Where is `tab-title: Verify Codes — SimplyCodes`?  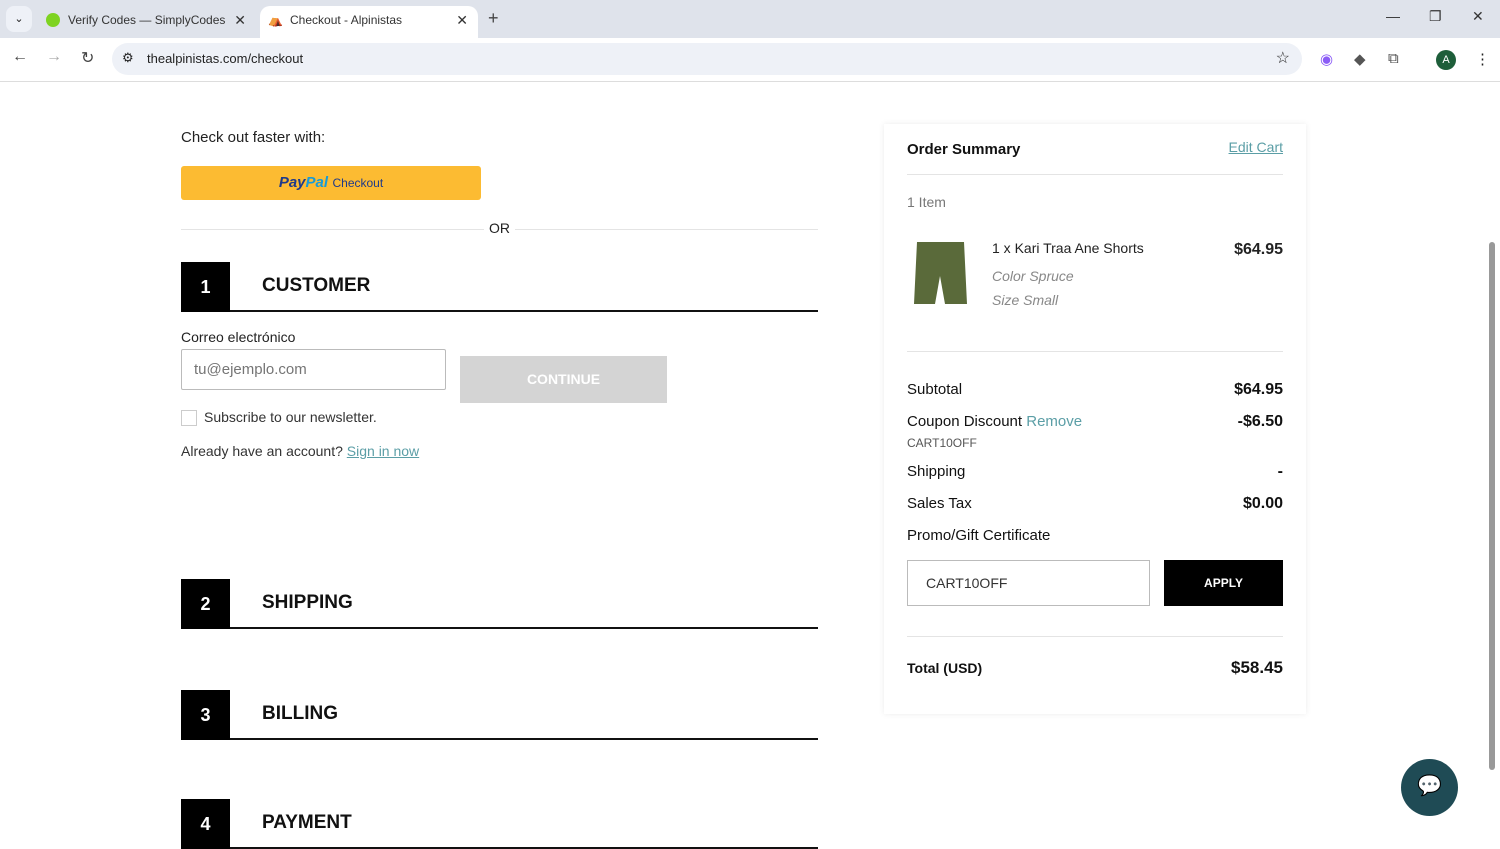 tab-title: Verify Codes — SimplyCodes is located at coordinates (147, 20).